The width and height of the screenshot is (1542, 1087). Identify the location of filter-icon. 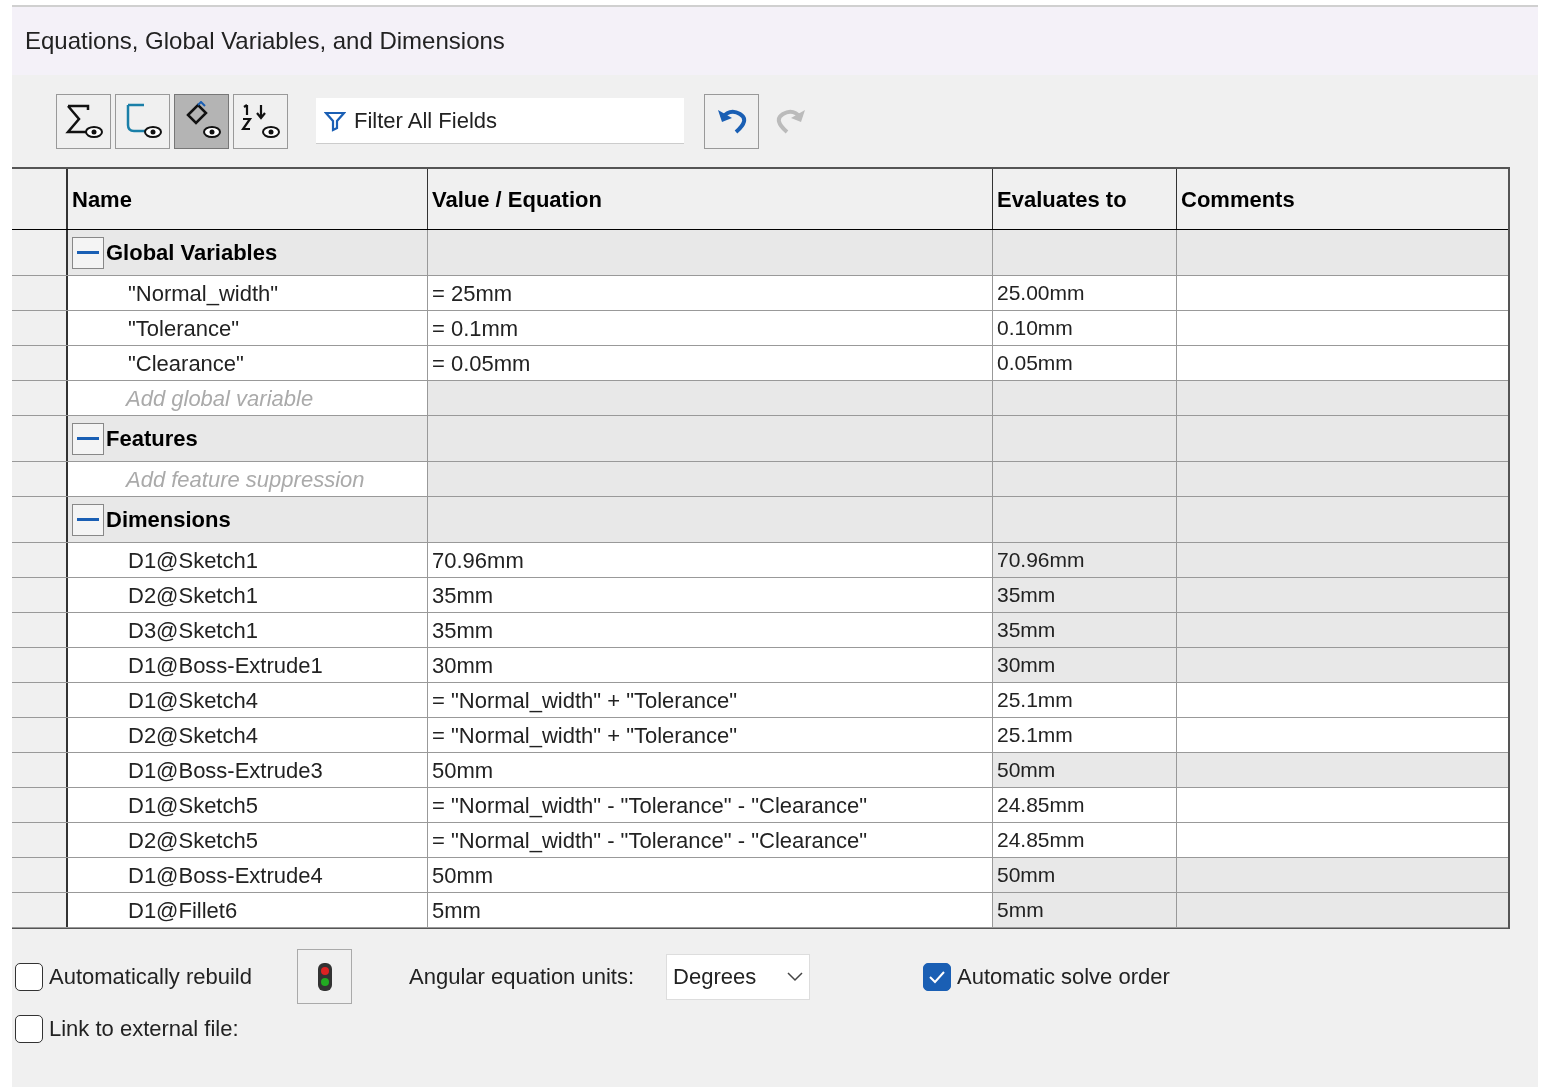
(335, 121).